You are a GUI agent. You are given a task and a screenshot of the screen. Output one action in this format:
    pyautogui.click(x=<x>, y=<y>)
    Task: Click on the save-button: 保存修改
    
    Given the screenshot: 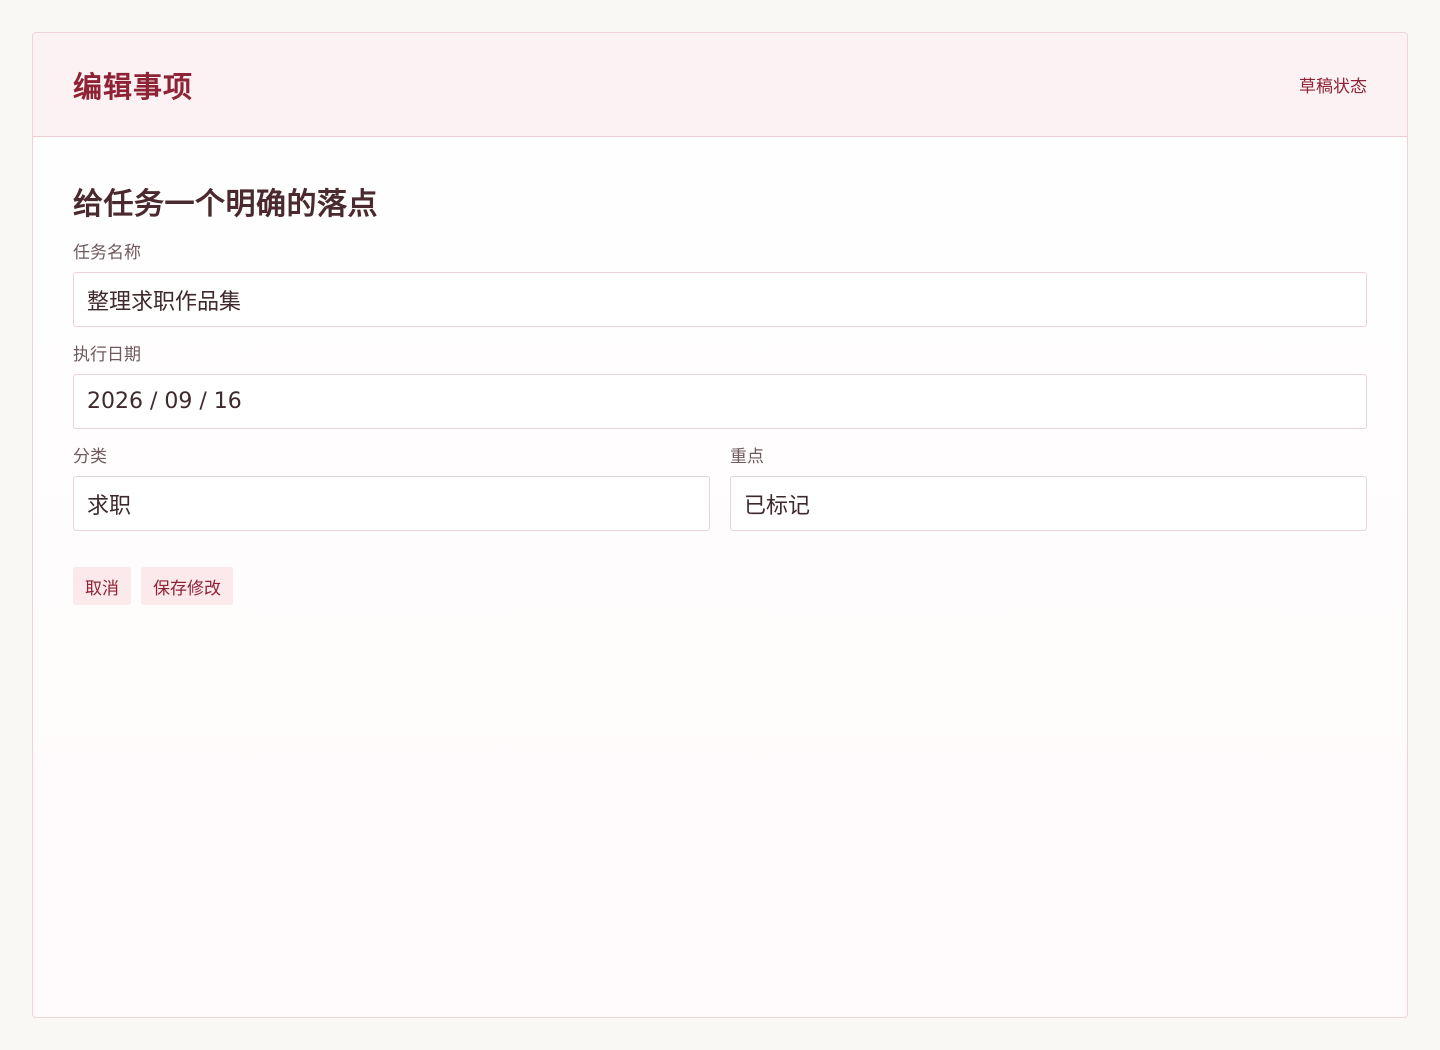 What is the action you would take?
    pyautogui.click(x=187, y=586)
    